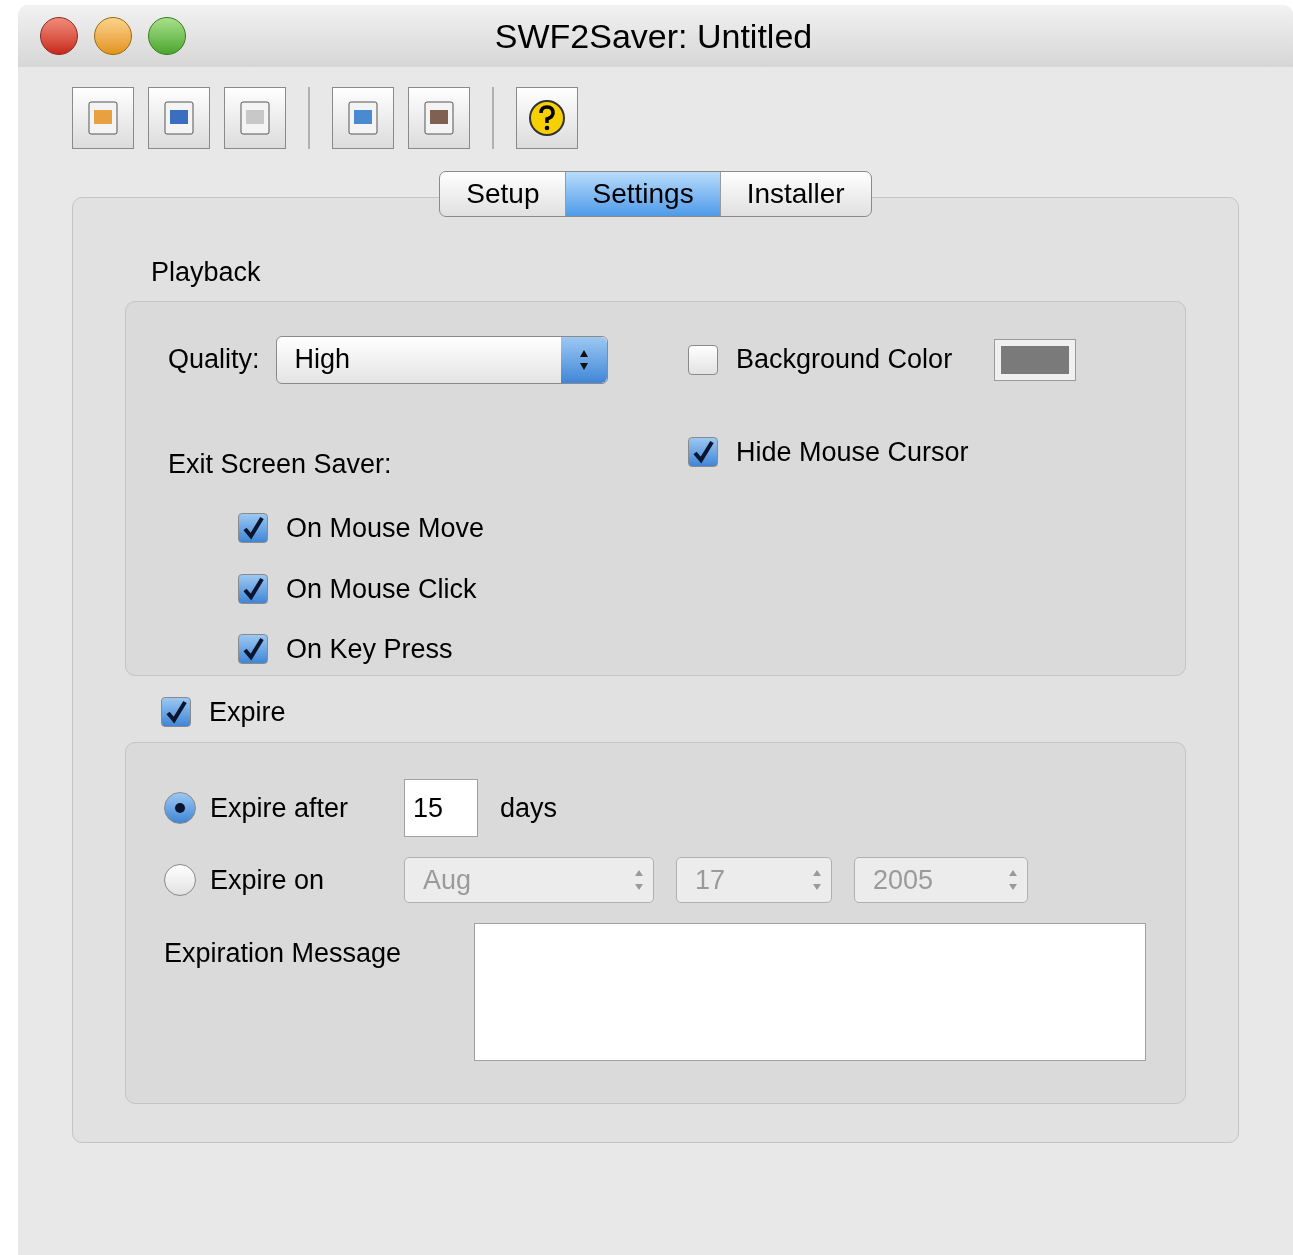 Image resolution: width=1293 pixels, height=1255 pixels. Describe the element at coordinates (283, 953) in the screenshot. I see `field-label: Expiration Message` at that location.